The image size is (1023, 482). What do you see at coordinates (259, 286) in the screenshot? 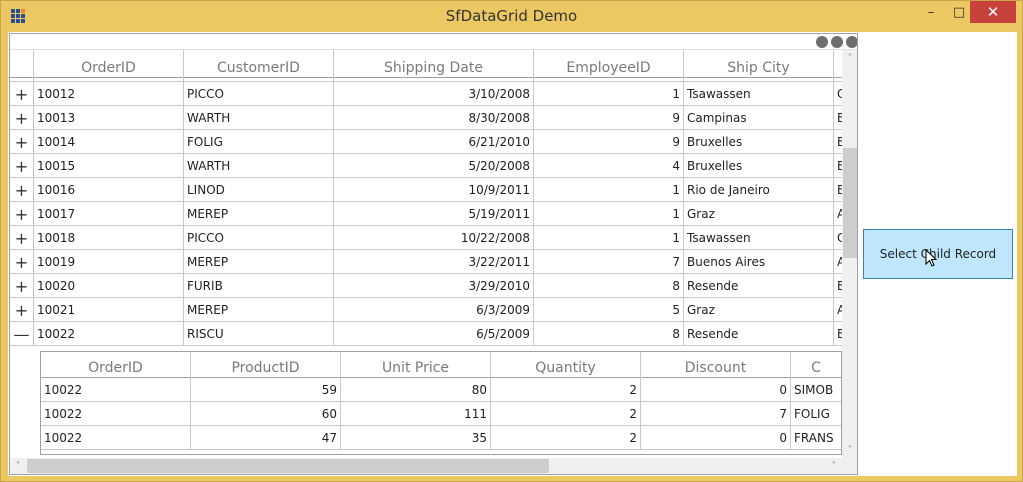
I see `cell-customerid: FURIB` at bounding box center [259, 286].